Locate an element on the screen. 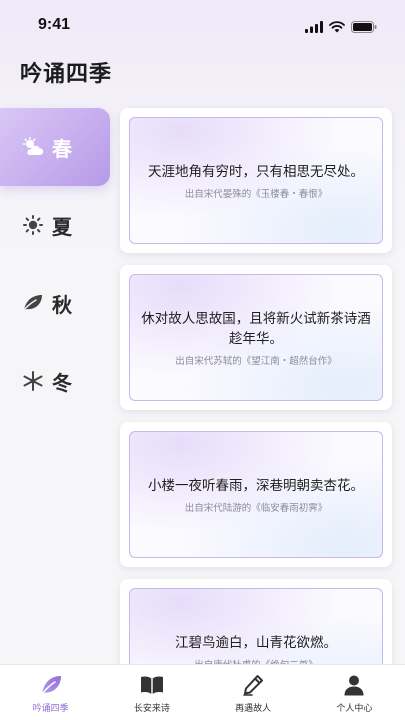 The image size is (405, 720). poem-text: 江碧鸟逾白，山青花欲燃。 is located at coordinates (256, 642).